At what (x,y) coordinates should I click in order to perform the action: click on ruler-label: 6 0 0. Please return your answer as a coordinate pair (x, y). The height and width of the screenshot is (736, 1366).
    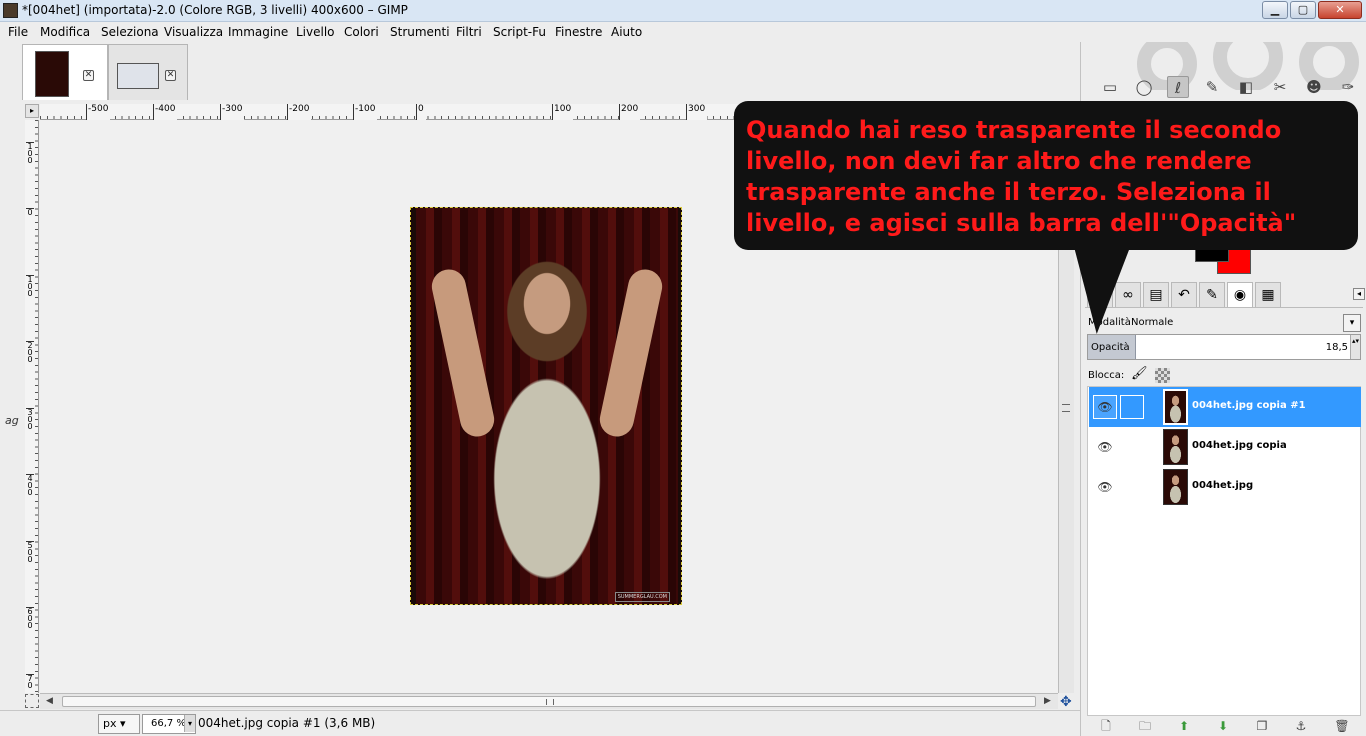
    Looking at the image, I should click on (30, 618).